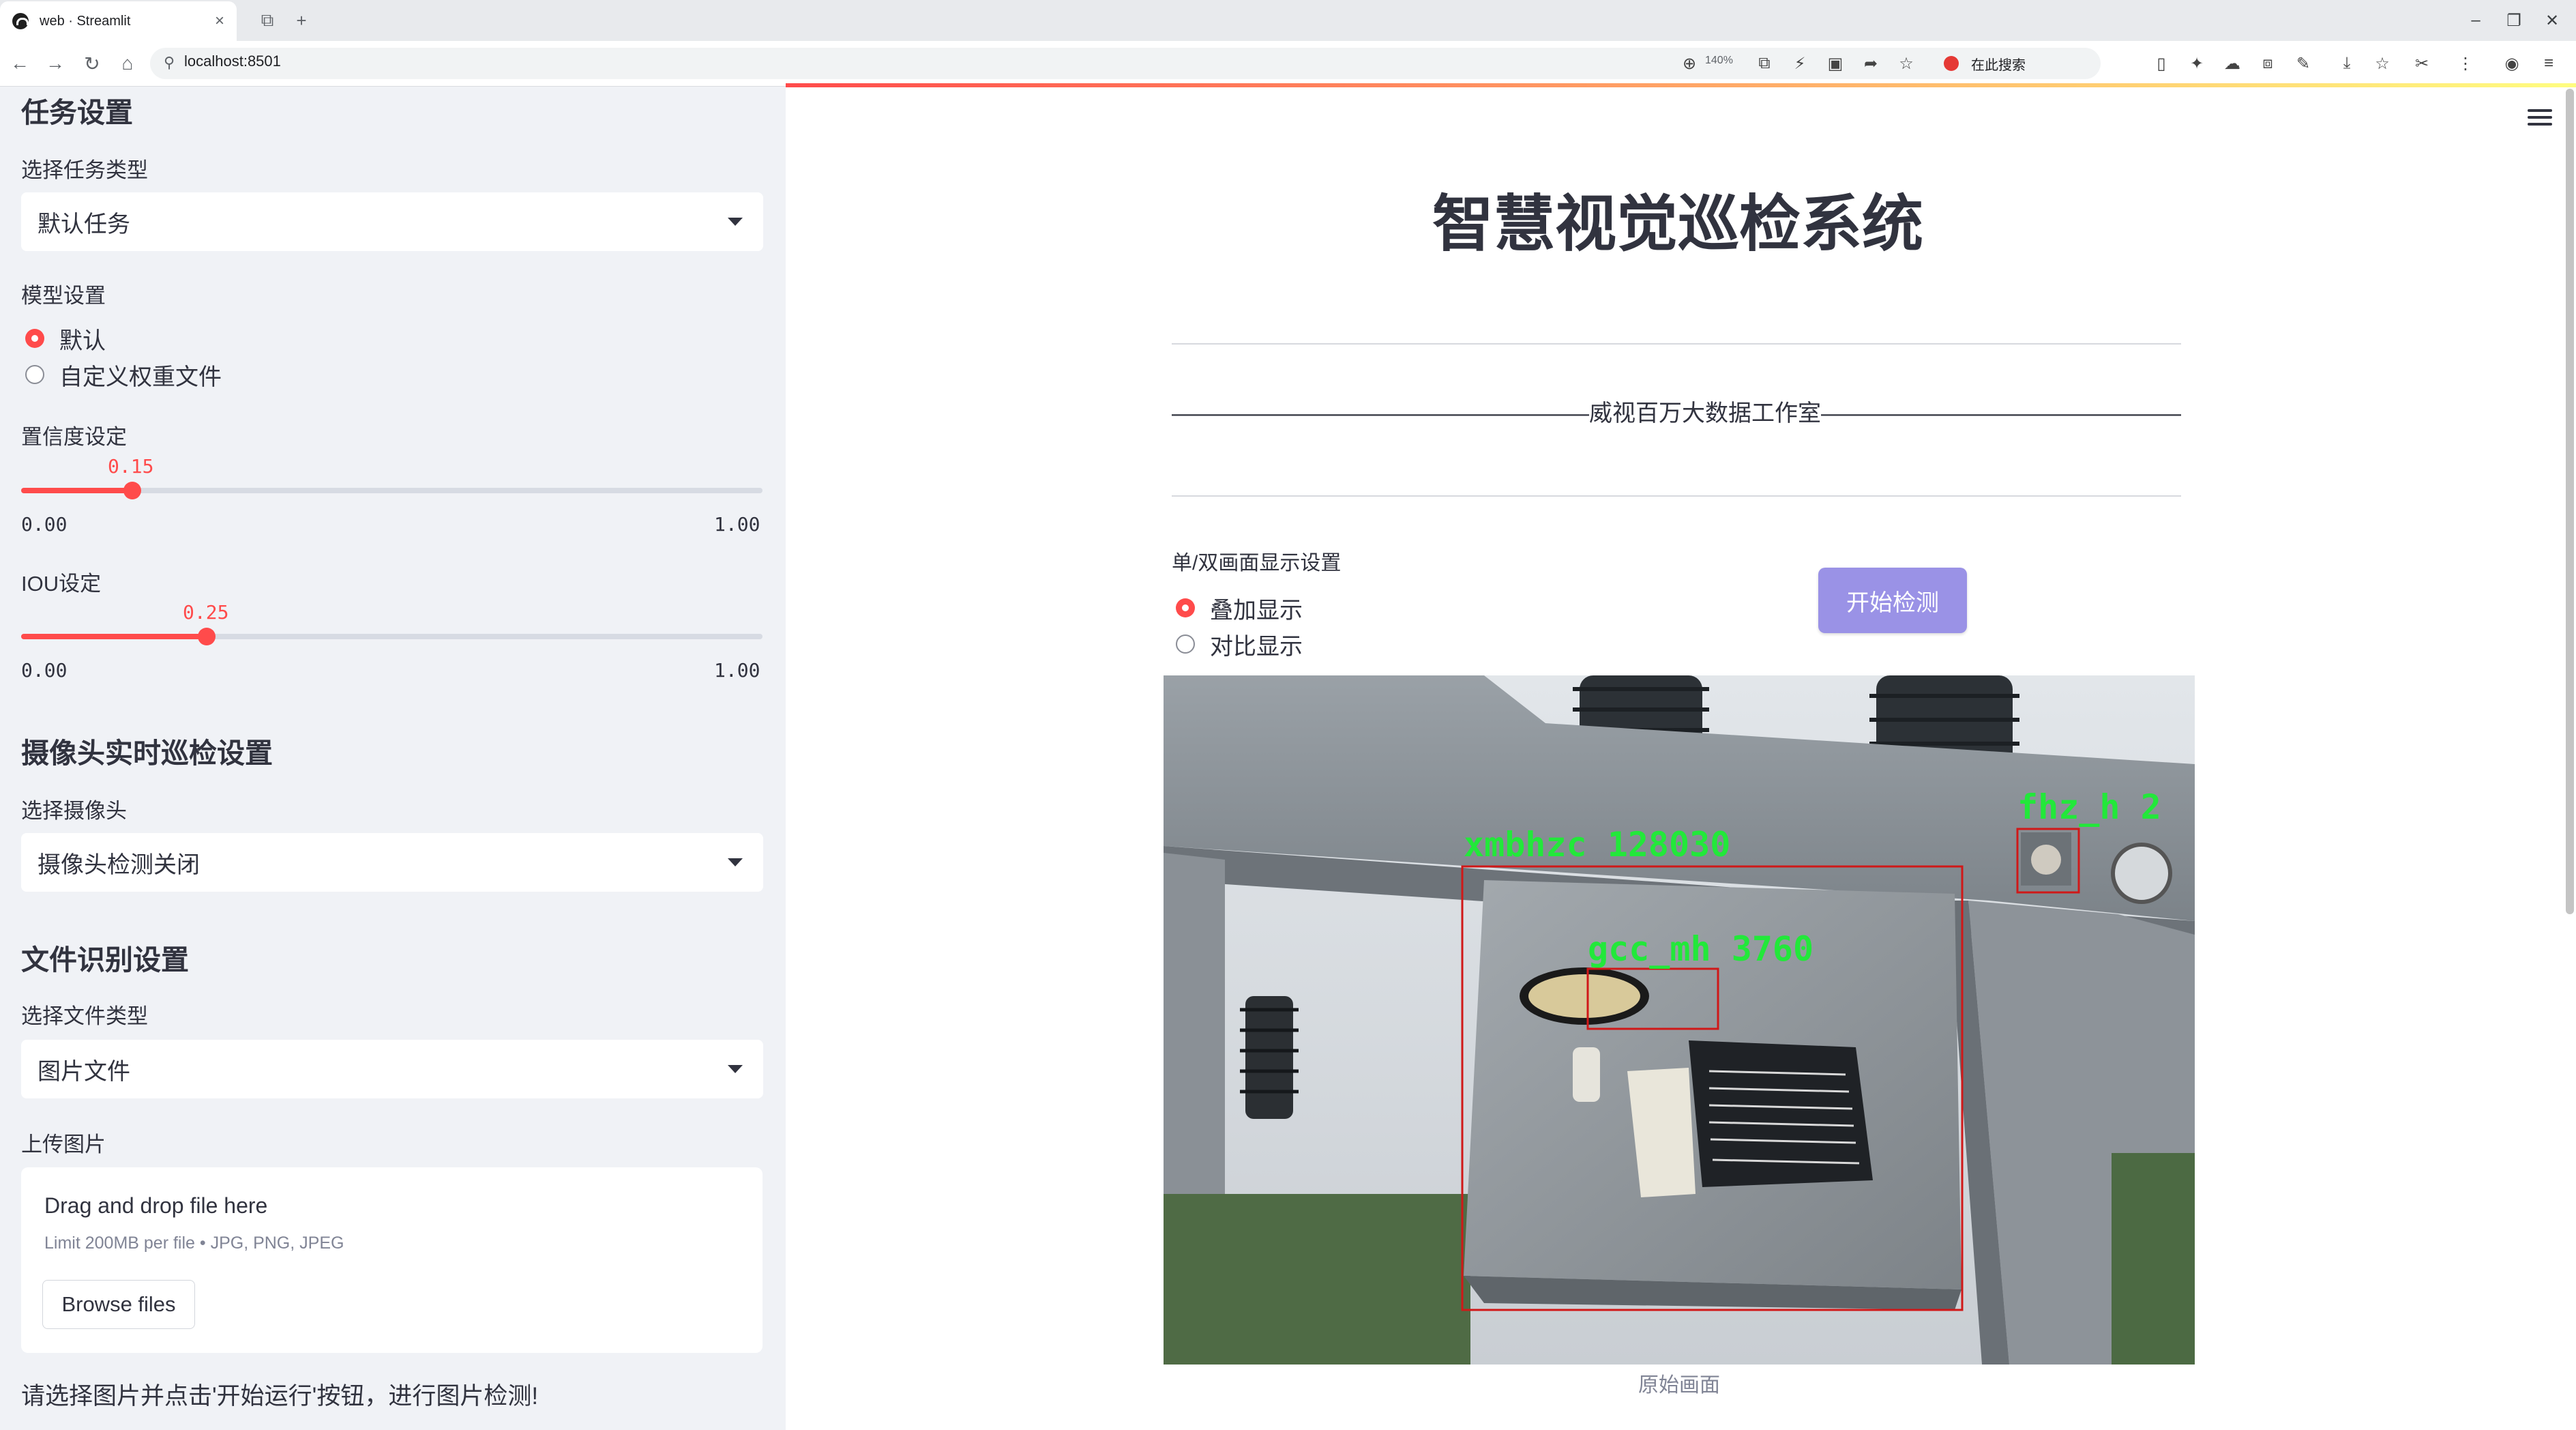 The image size is (2576, 1430). Describe the element at coordinates (1700, 949) in the screenshot. I see `detection-label: gcc_mh 3760` at that location.